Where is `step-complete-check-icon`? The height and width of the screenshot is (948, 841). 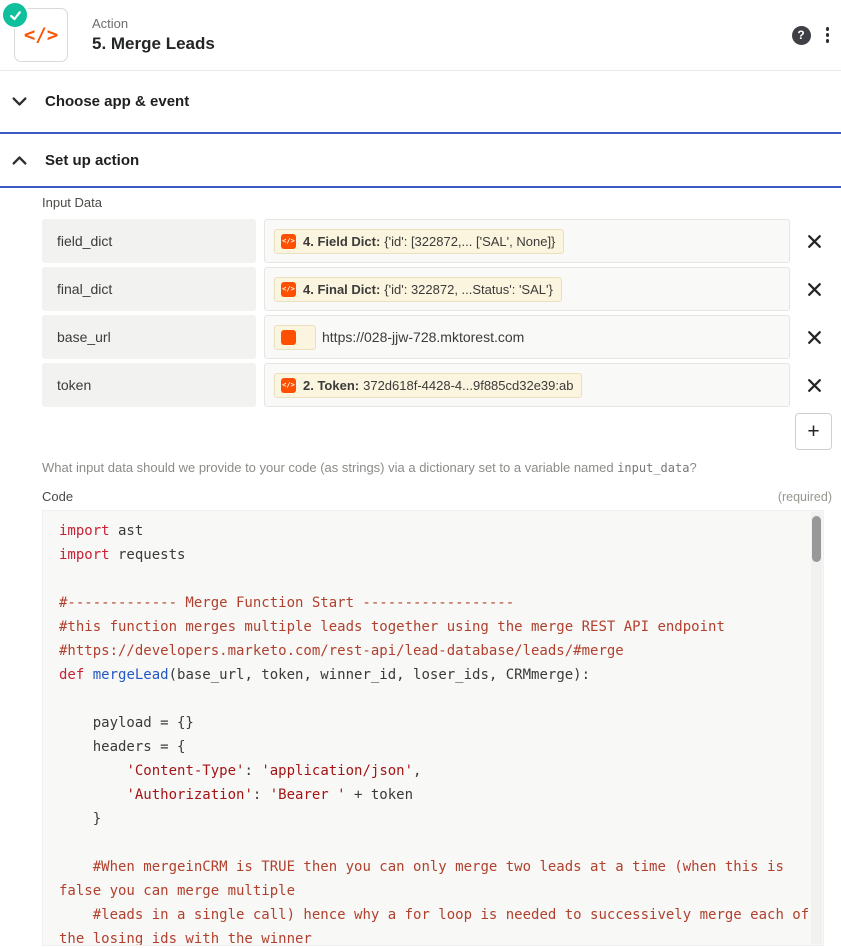 step-complete-check-icon is located at coordinates (15, 15).